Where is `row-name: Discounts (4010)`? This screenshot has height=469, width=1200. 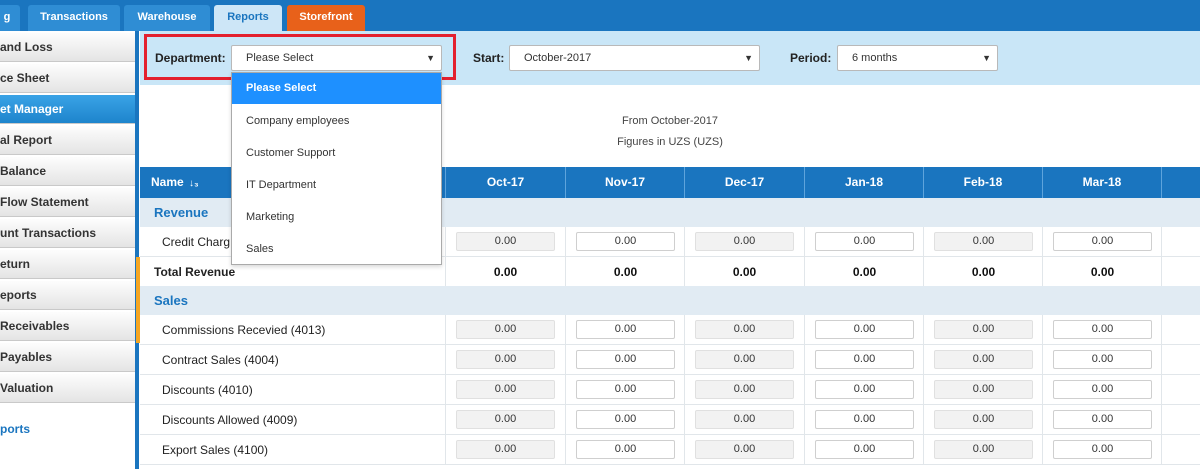 row-name: Discounts (4010) is located at coordinates (207, 390).